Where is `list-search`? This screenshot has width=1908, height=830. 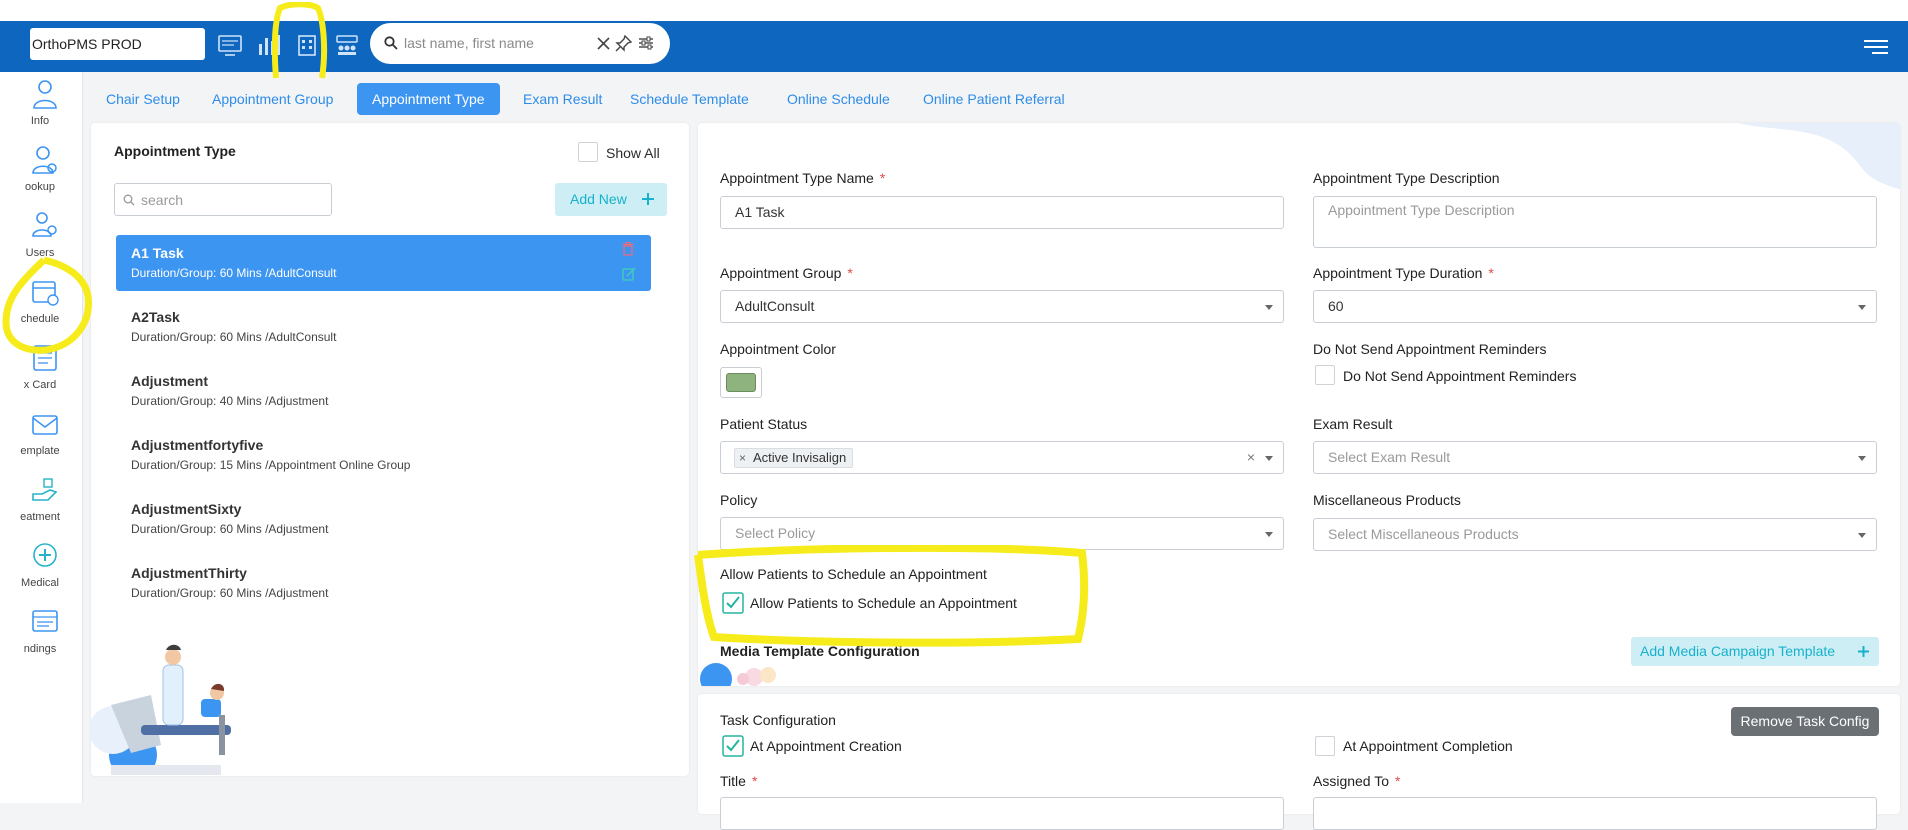
list-search is located at coordinates (223, 199).